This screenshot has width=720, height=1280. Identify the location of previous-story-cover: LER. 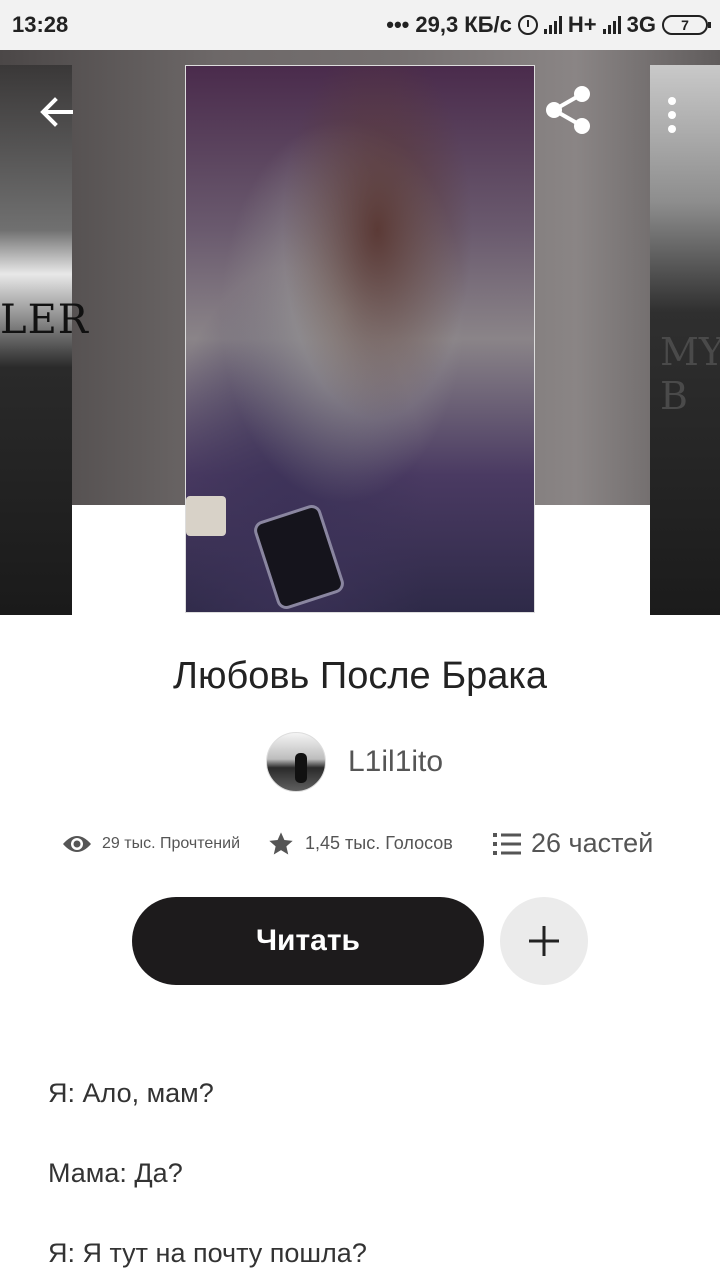
(44, 340).